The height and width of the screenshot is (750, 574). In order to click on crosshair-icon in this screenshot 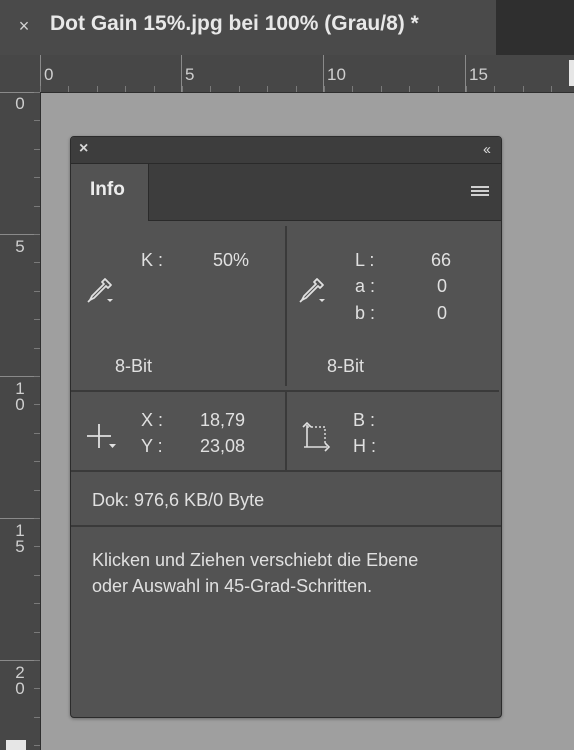, I will do `click(102, 437)`.